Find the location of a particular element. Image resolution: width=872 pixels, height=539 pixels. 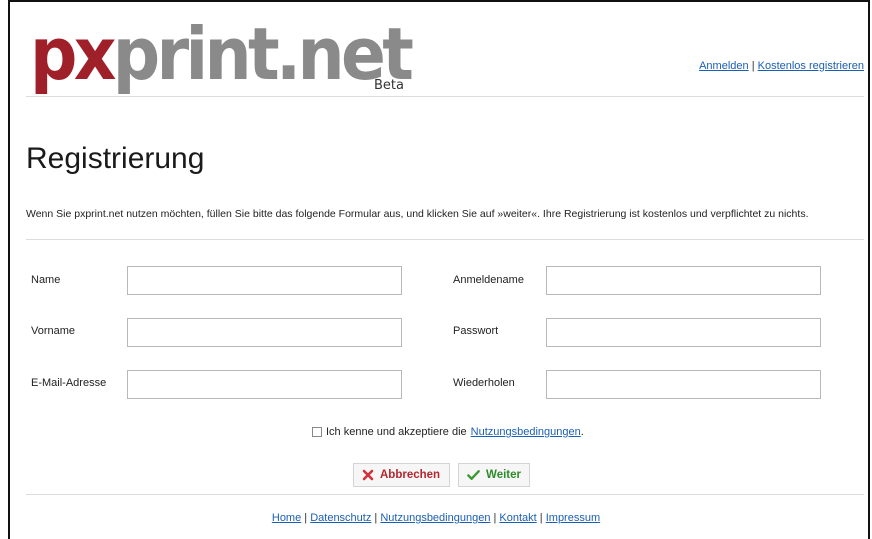

password-label: Passwort is located at coordinates (476, 331).